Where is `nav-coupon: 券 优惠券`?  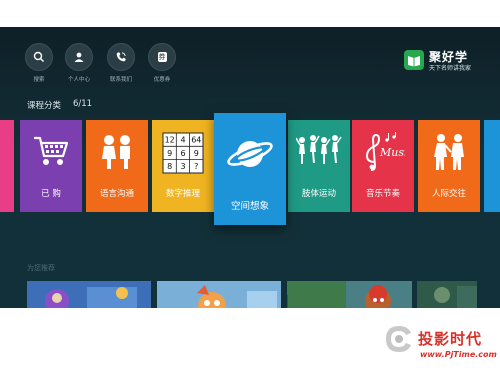
nav-coupon: 券 优惠券 is located at coordinates (162, 63).